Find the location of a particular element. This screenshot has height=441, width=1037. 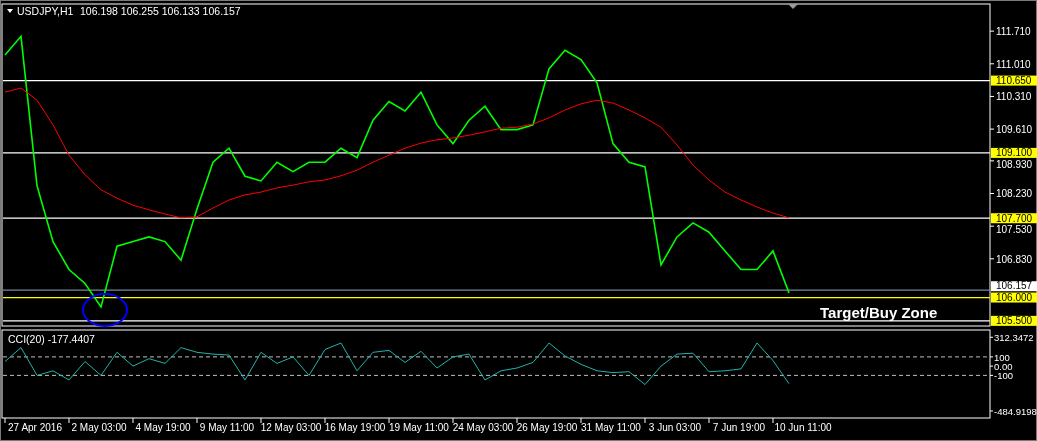

indicator-tick-label: -484.9198 is located at coordinates (1015, 411).